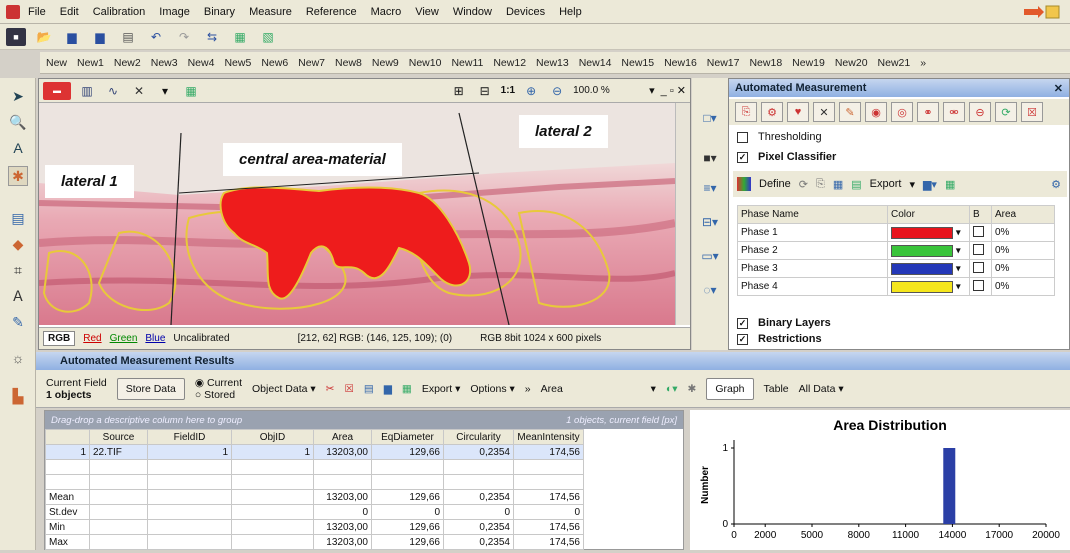 This screenshot has width=1070, height=553. What do you see at coordinates (330, 389) in the screenshot?
I see `delete-measure-icon: ✂` at bounding box center [330, 389].